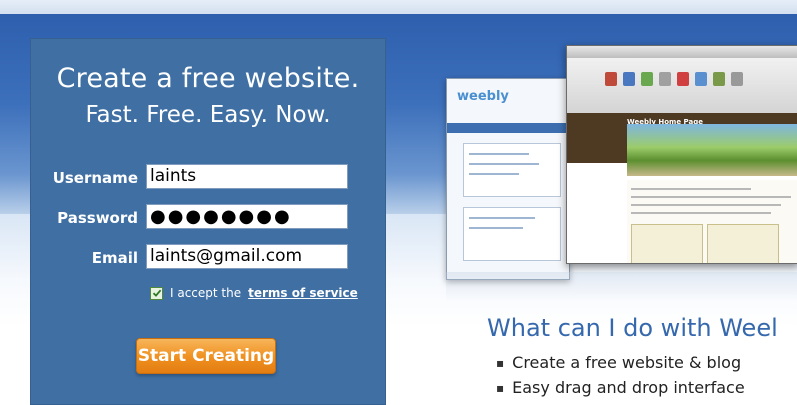  I want to click on preview-banner-image, so click(712, 150).